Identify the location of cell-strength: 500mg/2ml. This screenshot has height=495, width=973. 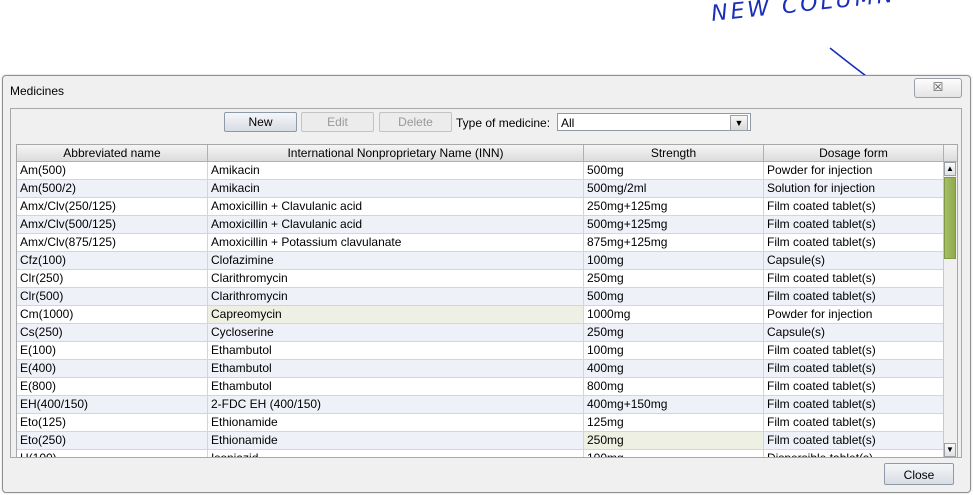
(674, 188).